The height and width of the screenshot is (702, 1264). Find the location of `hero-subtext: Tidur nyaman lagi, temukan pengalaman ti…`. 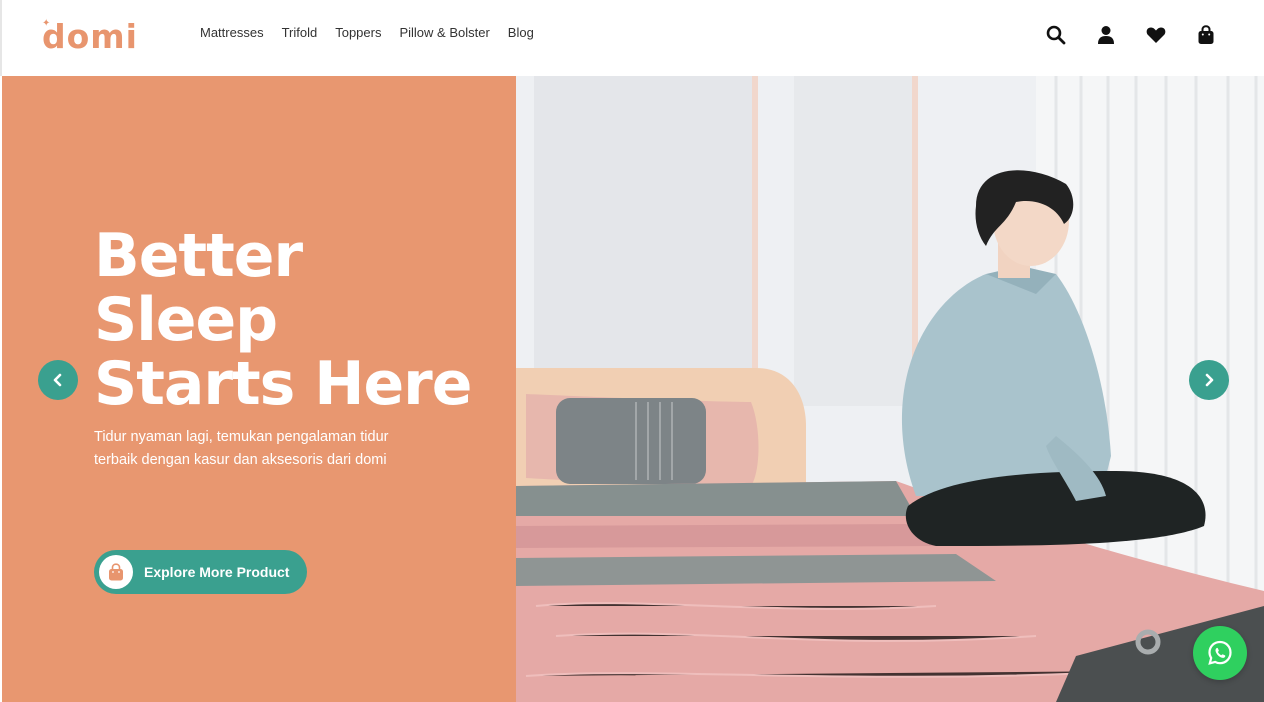

hero-subtext: Tidur nyaman lagi, temukan pengalaman ti… is located at coordinates (241, 448).